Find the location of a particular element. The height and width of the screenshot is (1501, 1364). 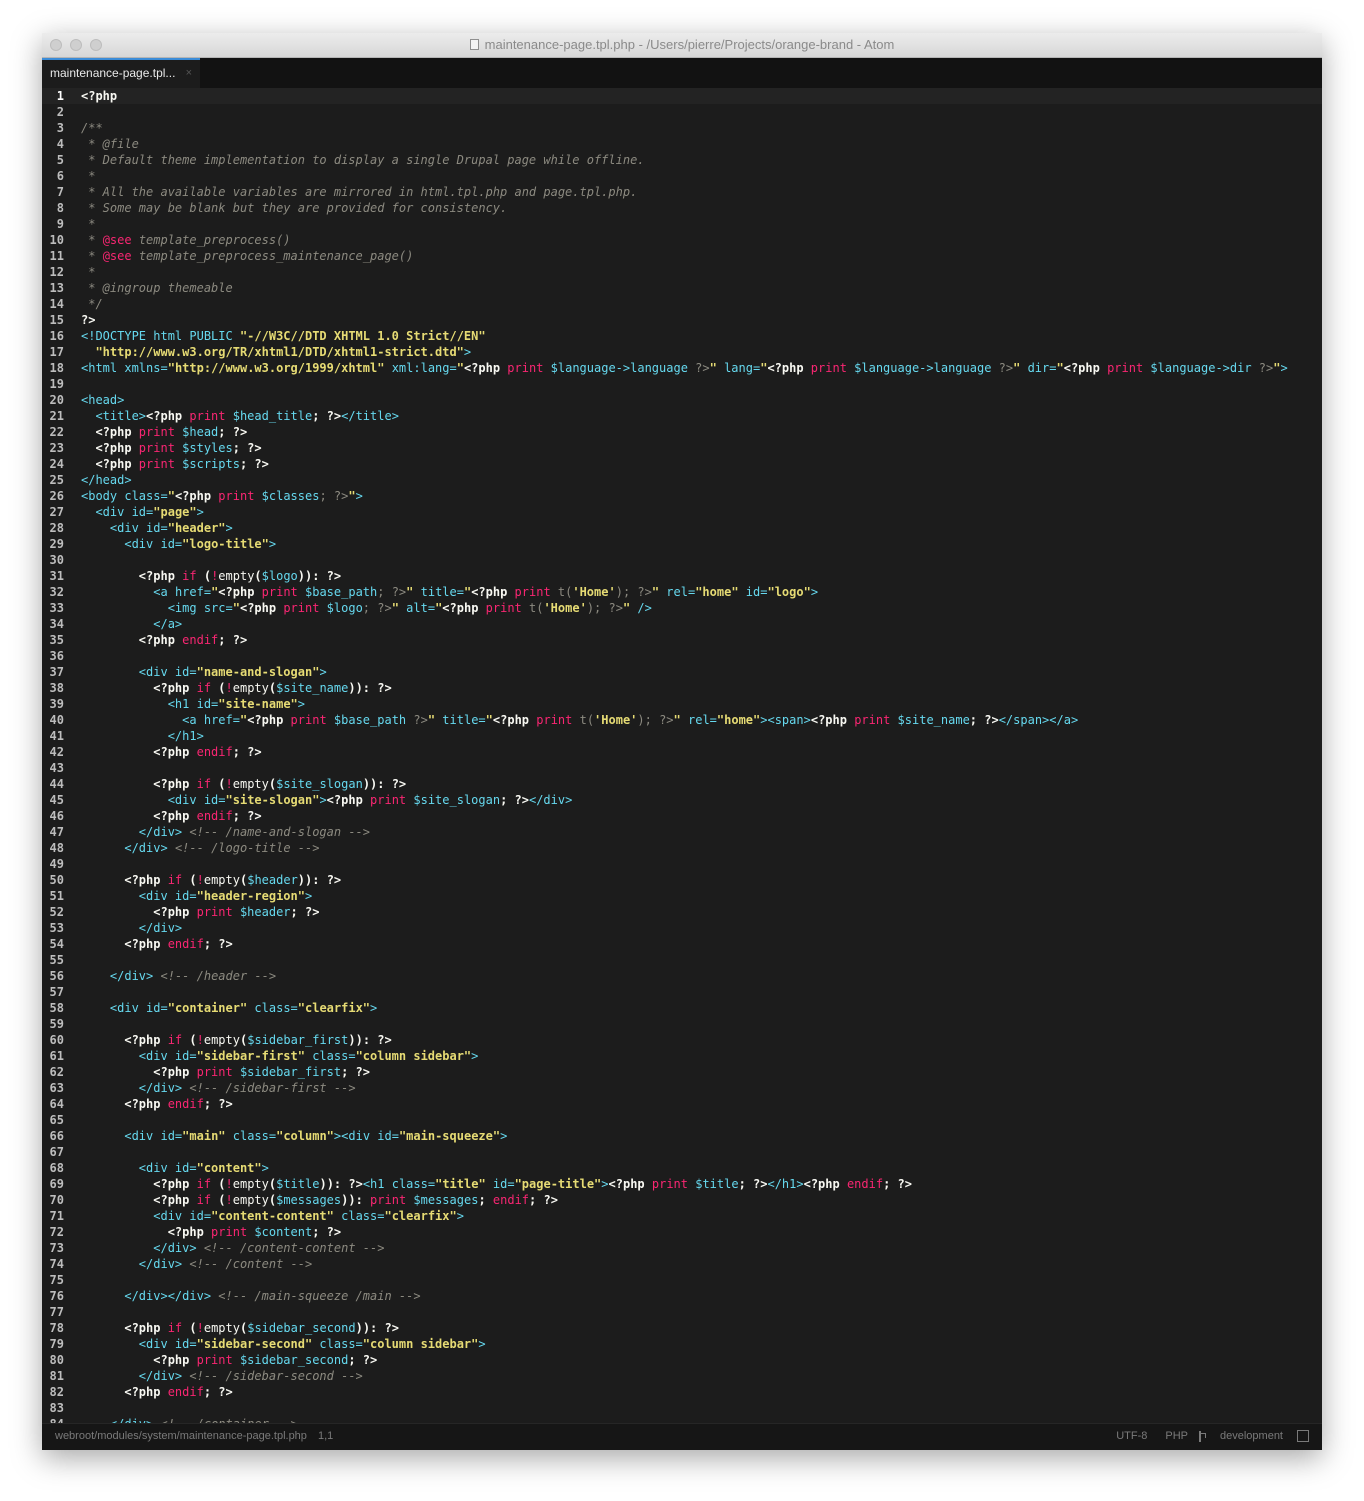

code-line: 25 </head> is located at coordinates (682, 480).